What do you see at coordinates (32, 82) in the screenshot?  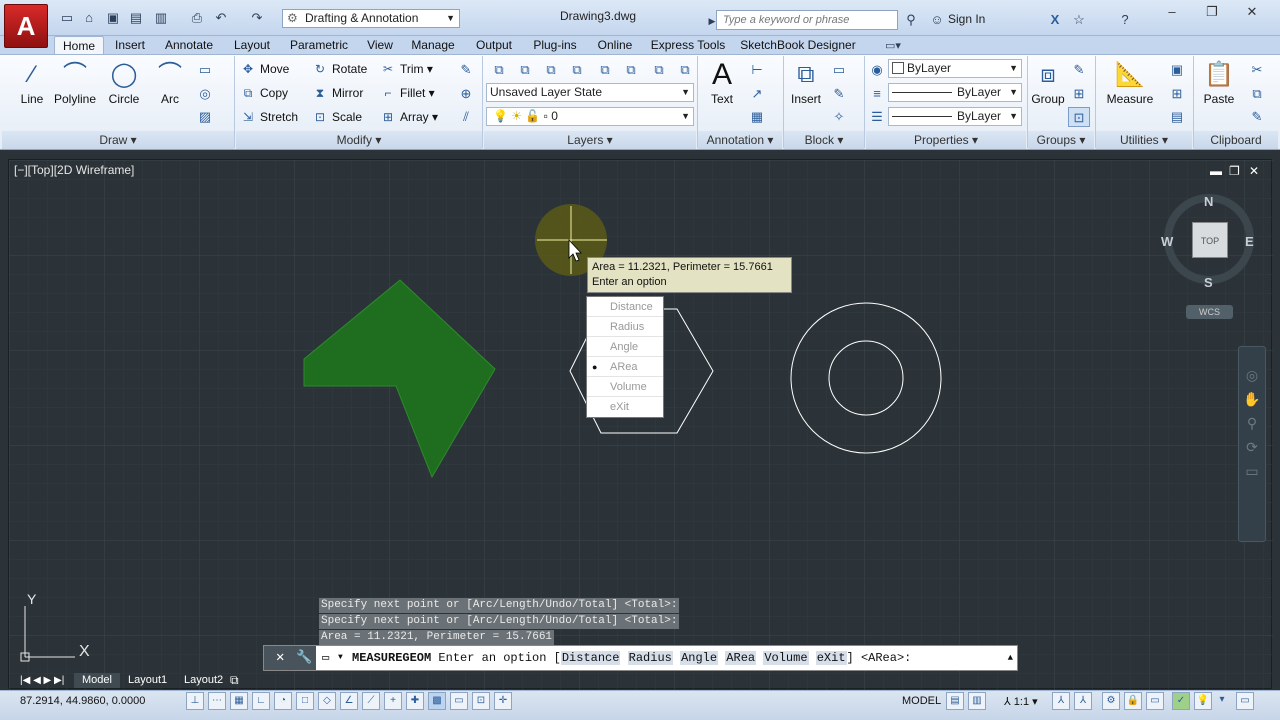 I see `line-button: ⁄ Line` at bounding box center [32, 82].